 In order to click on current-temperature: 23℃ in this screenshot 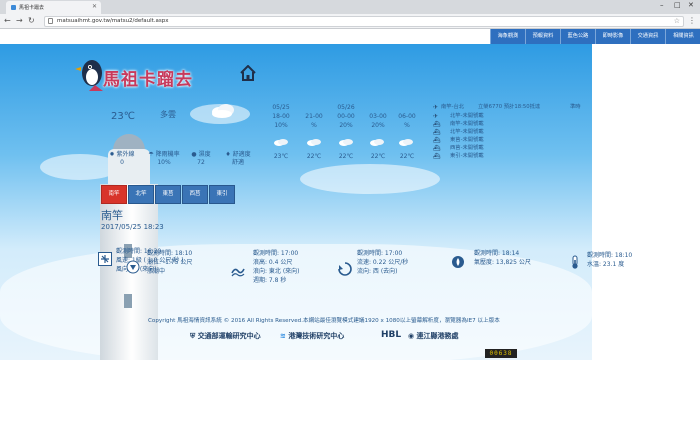, I will do `click(123, 116)`.